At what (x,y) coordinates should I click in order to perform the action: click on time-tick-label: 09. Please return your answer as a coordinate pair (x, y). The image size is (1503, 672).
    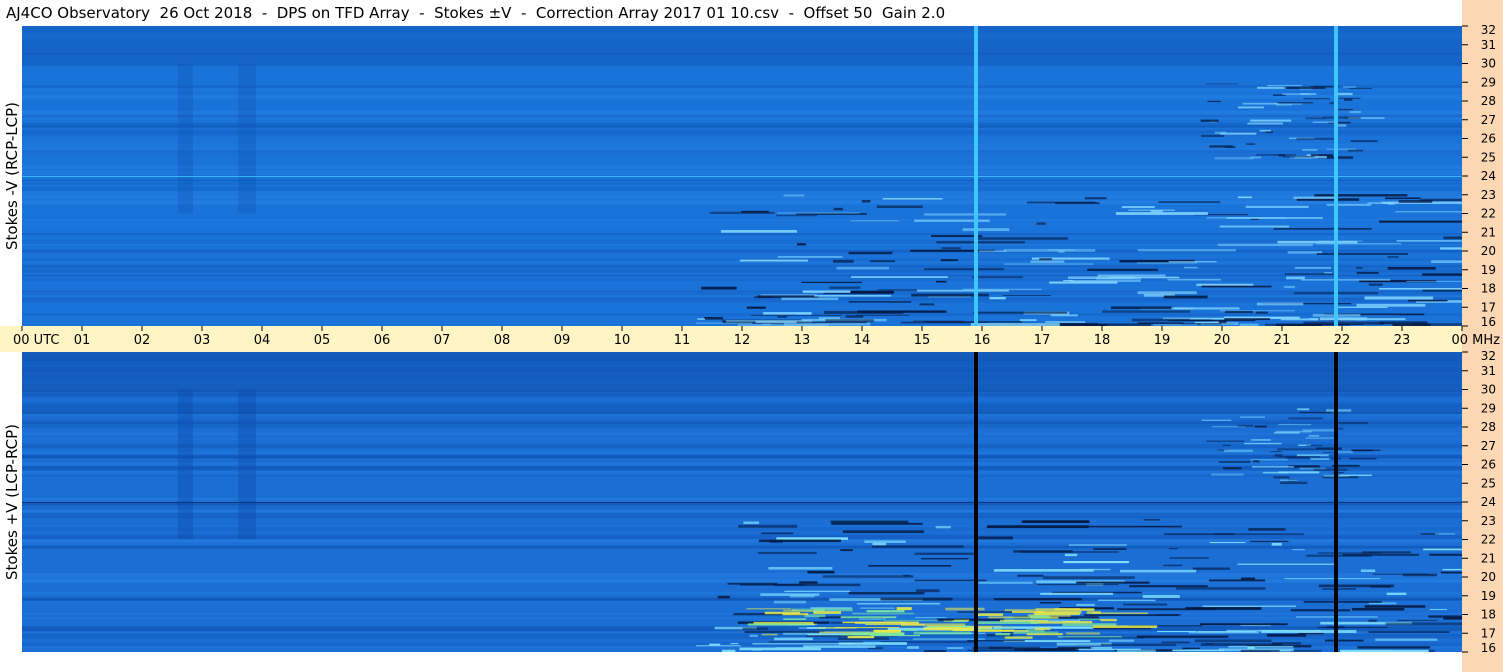
    Looking at the image, I should click on (562, 340).